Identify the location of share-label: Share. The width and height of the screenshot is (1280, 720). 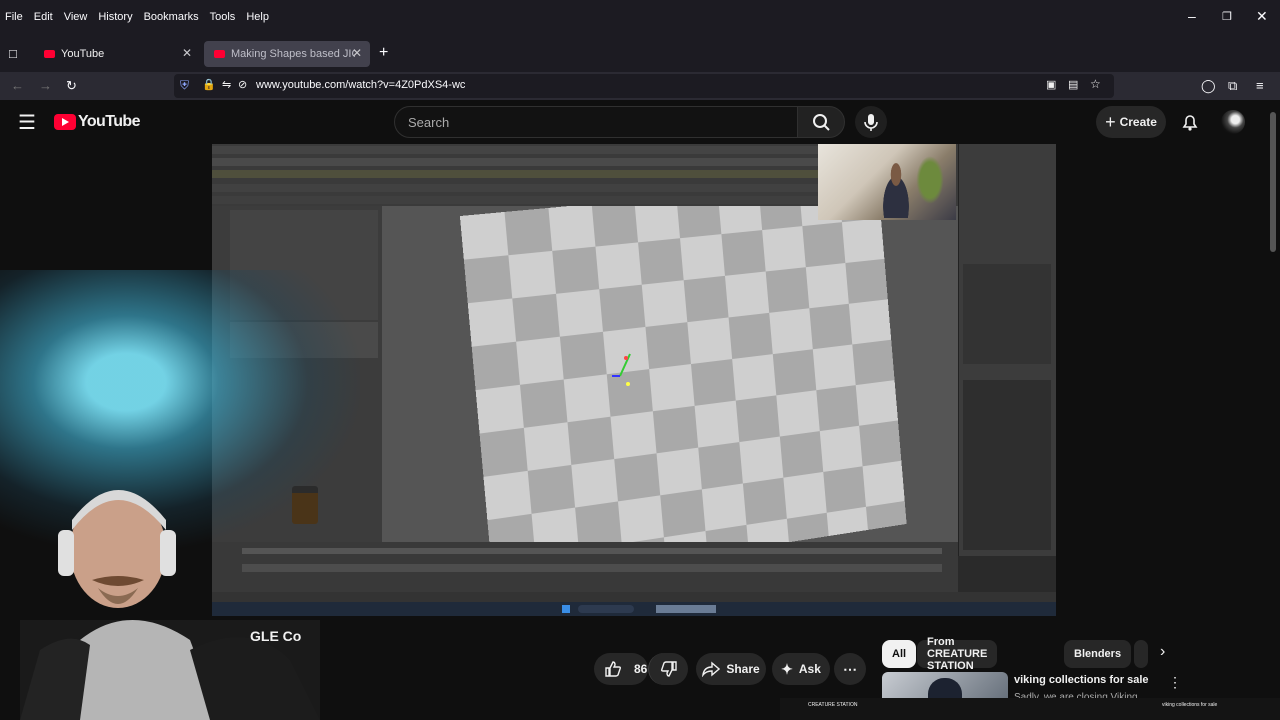
(743, 669).